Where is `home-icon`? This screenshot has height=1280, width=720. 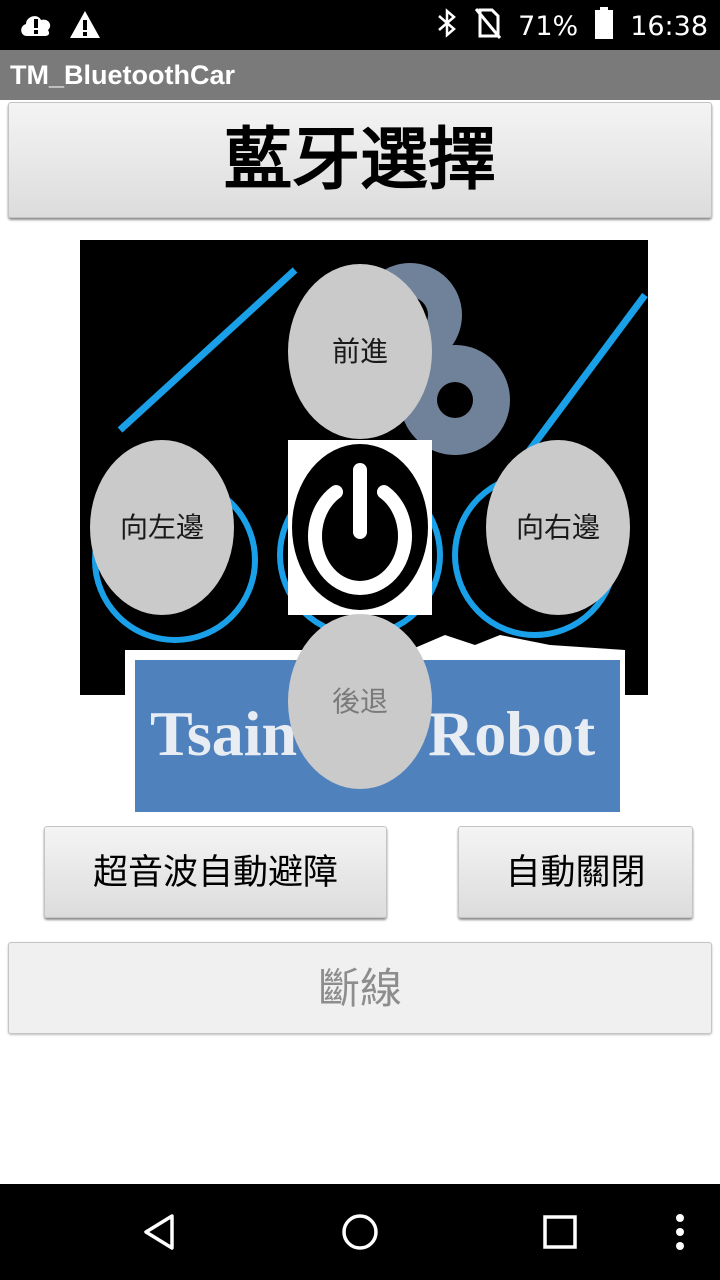
home-icon is located at coordinates (360, 1232).